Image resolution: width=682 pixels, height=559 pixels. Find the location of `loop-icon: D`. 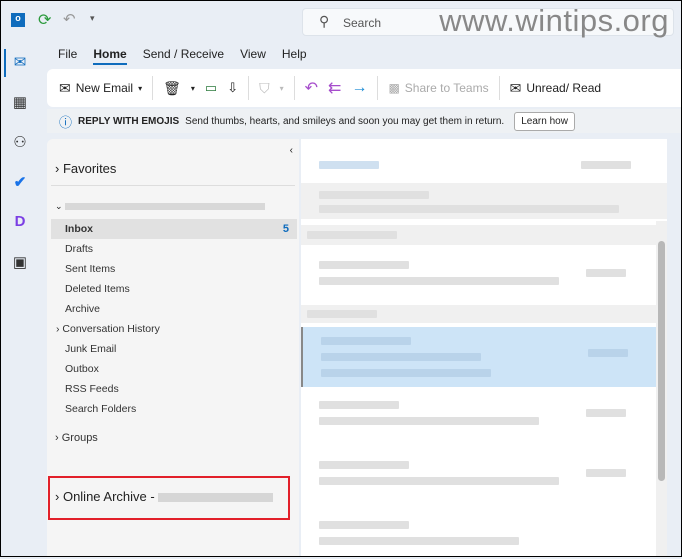

loop-icon: D is located at coordinates (20, 223).